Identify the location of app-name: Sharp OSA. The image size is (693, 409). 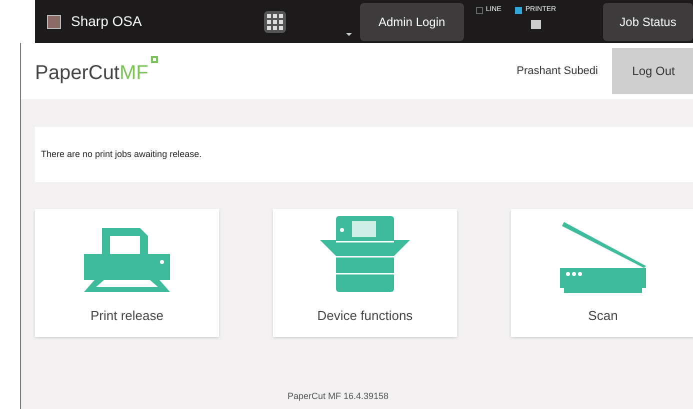
(106, 21).